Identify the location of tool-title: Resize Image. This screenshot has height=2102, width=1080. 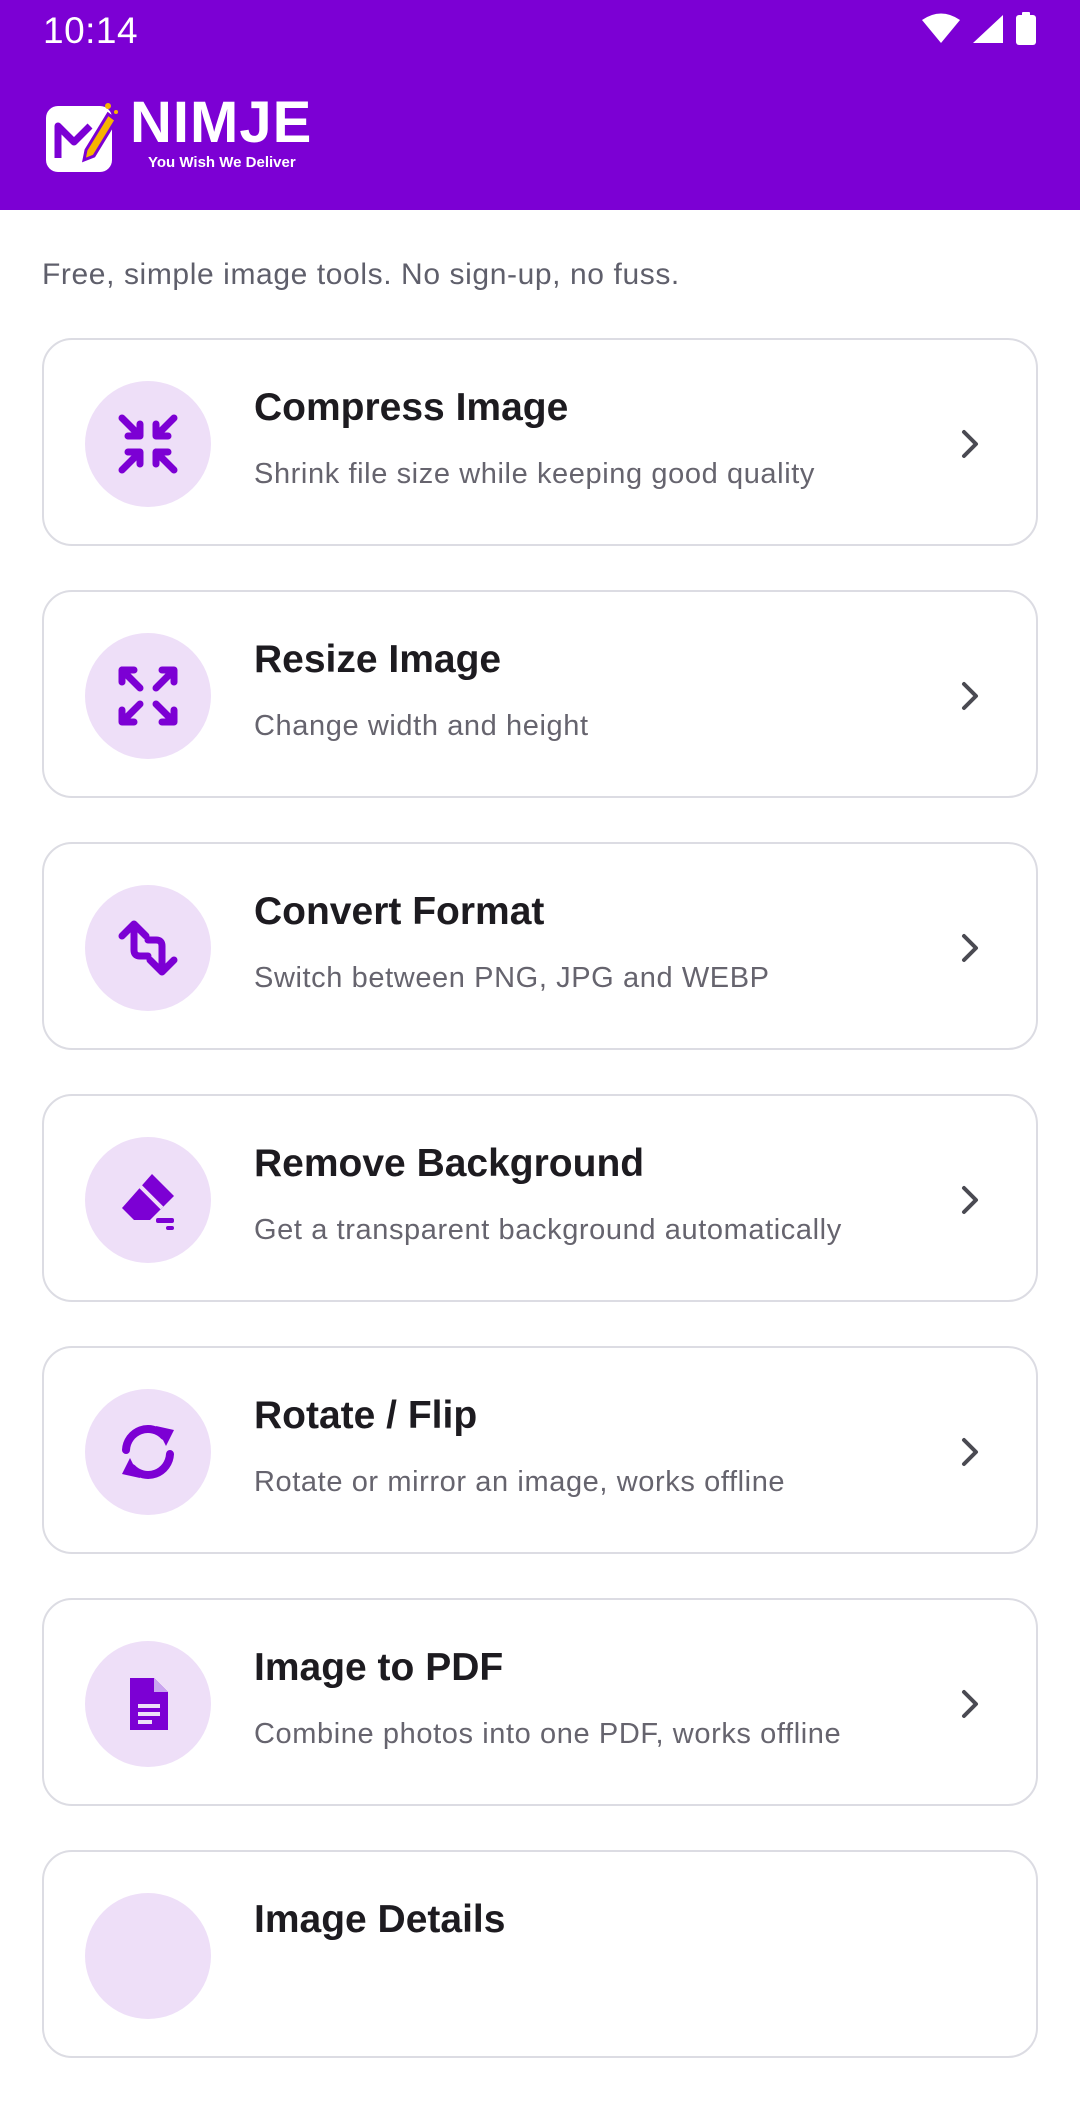
(378, 659).